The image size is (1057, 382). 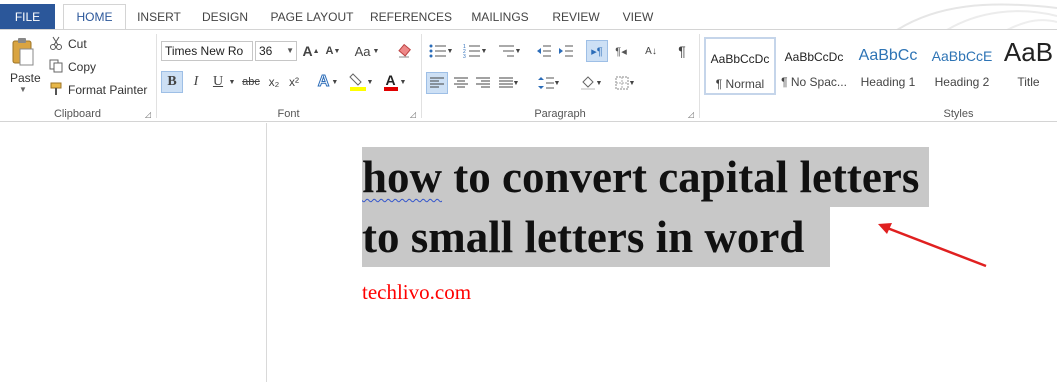 What do you see at coordinates (361, 82) in the screenshot?
I see `text-highlight-color-icon: ▼` at bounding box center [361, 82].